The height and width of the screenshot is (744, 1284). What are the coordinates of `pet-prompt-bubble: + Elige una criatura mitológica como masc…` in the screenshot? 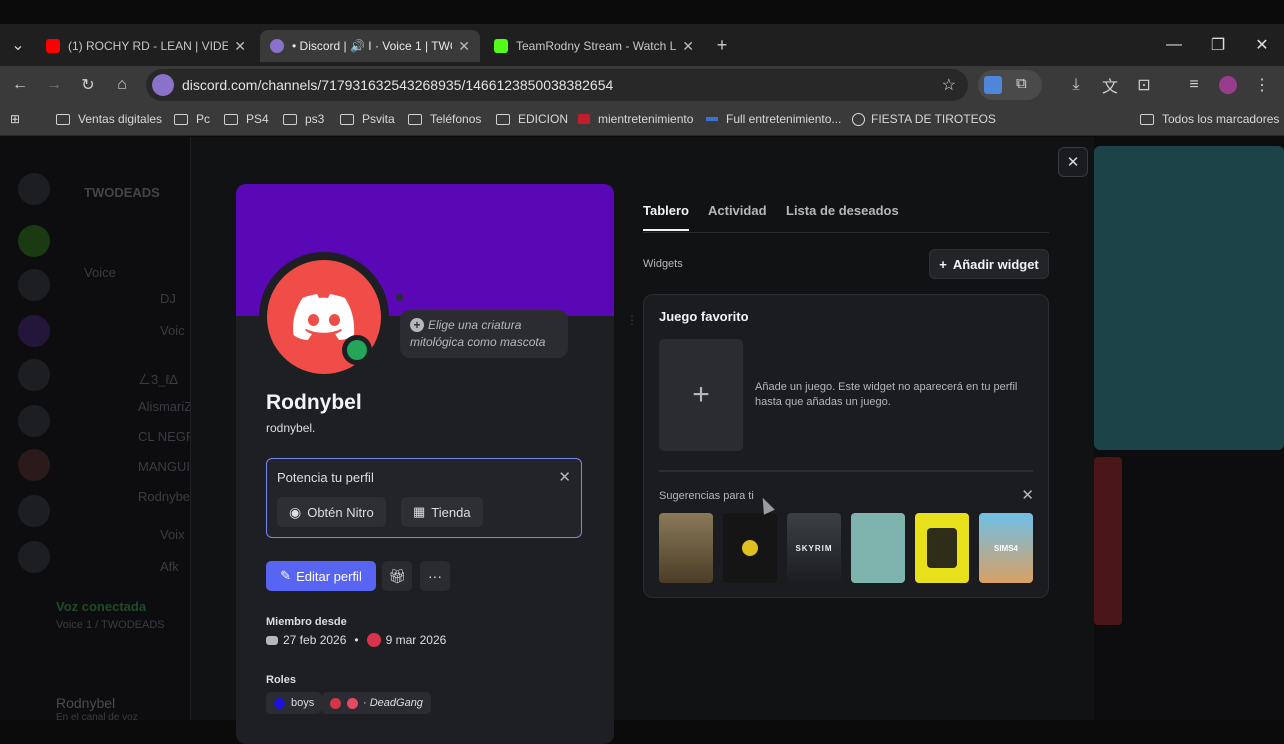 It's located at (484, 334).